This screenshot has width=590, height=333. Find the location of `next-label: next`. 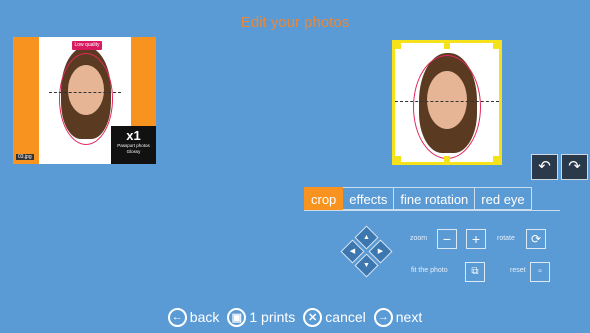

next-label: next is located at coordinates (409, 317).